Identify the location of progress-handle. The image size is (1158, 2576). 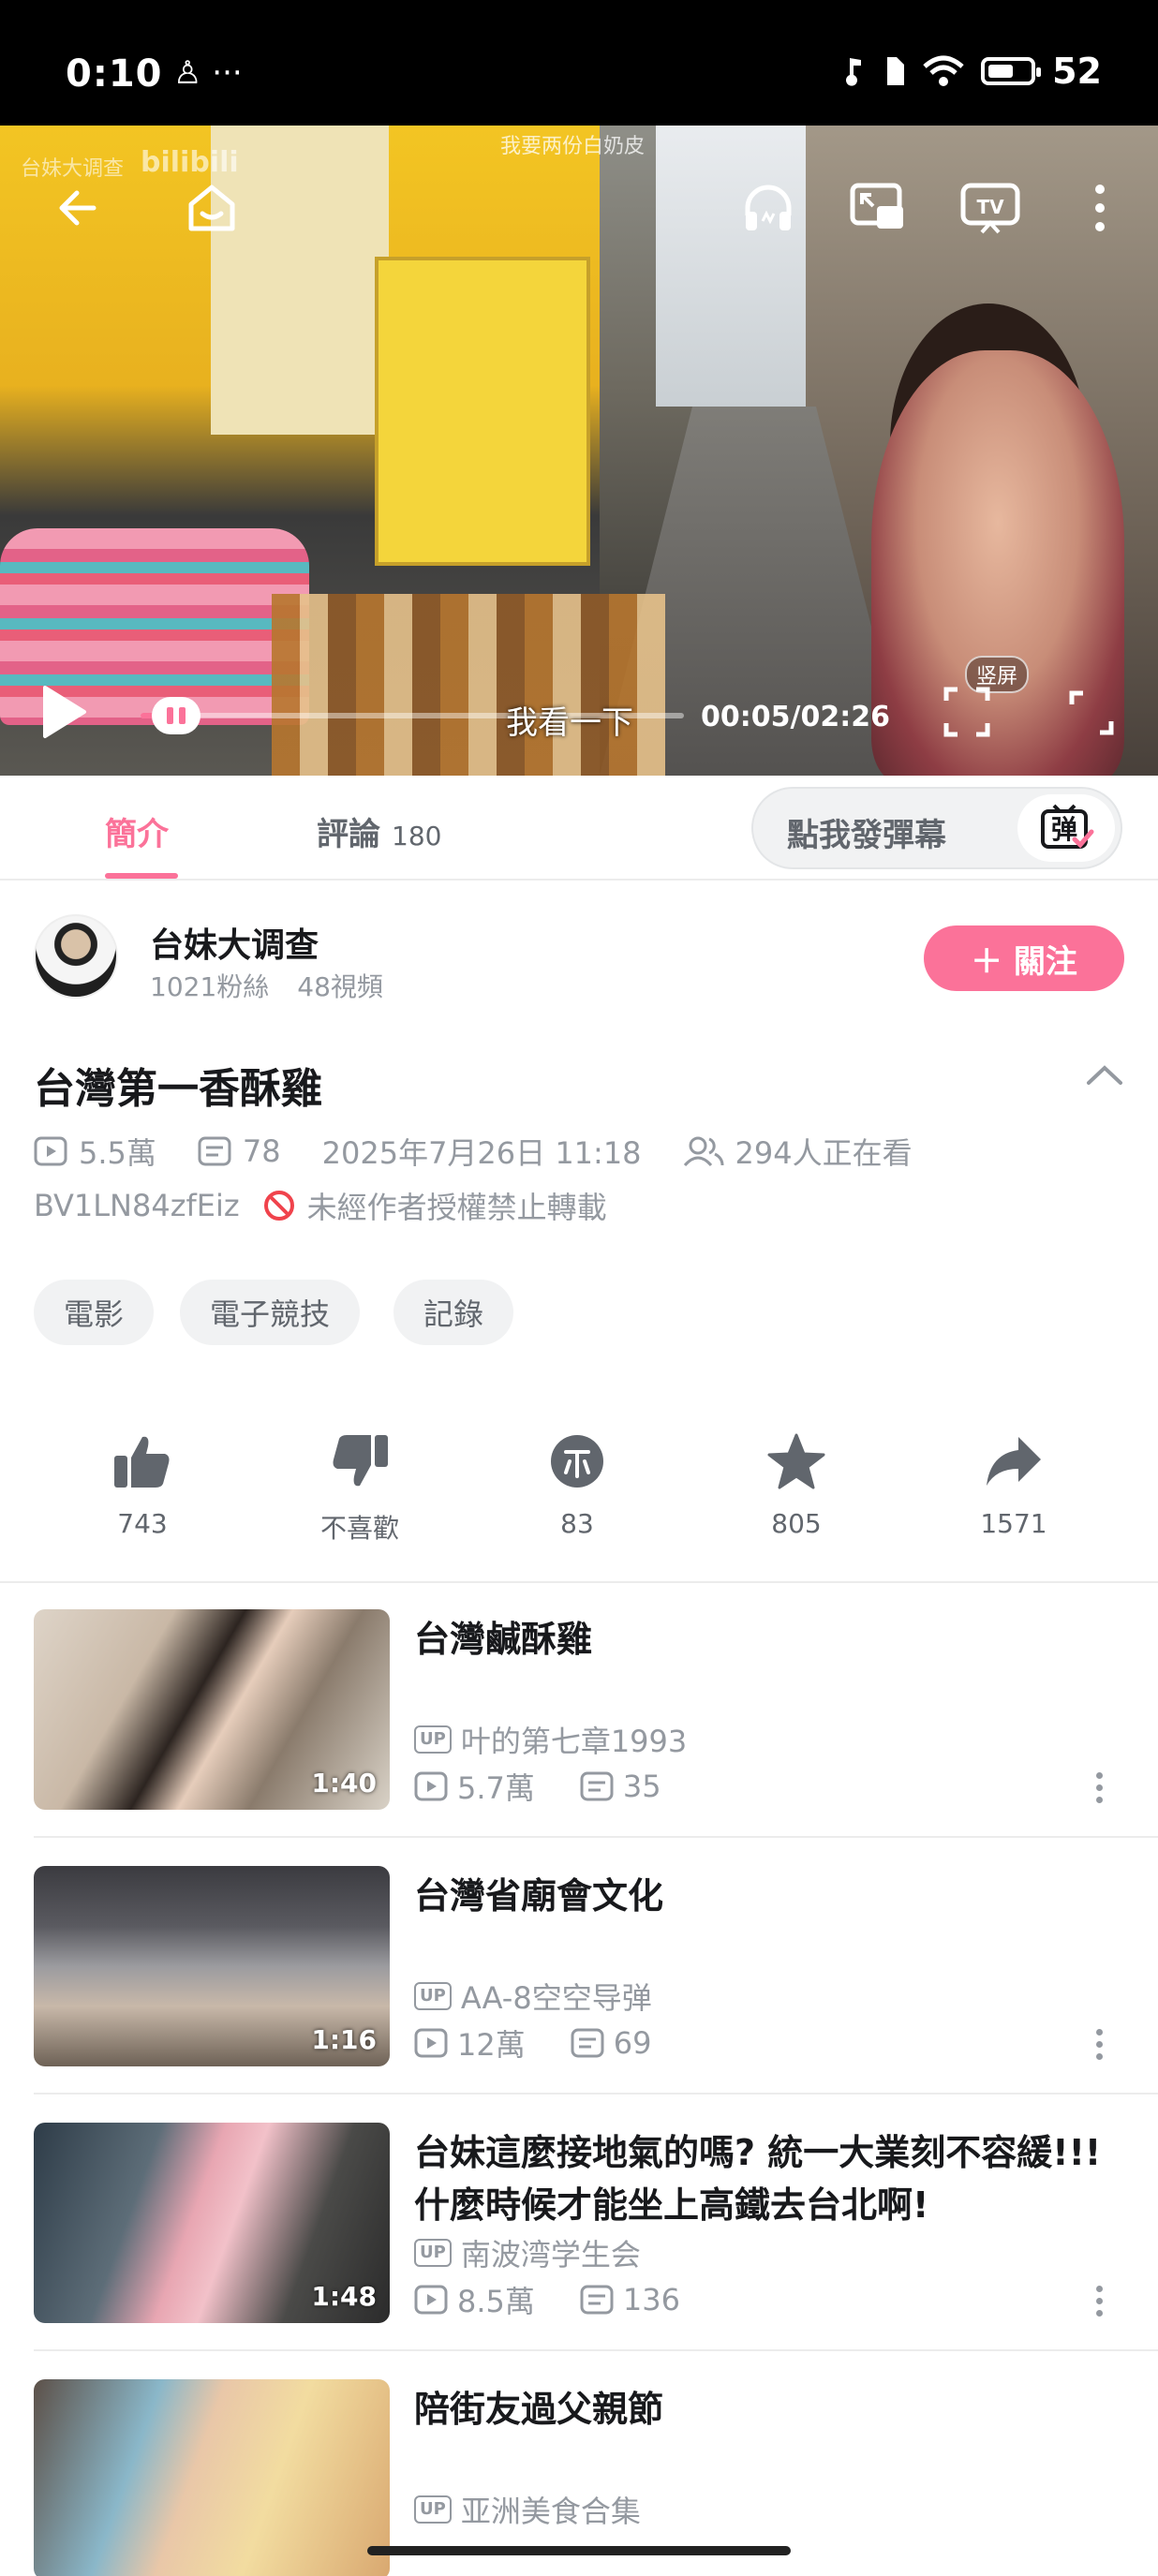
(176, 716).